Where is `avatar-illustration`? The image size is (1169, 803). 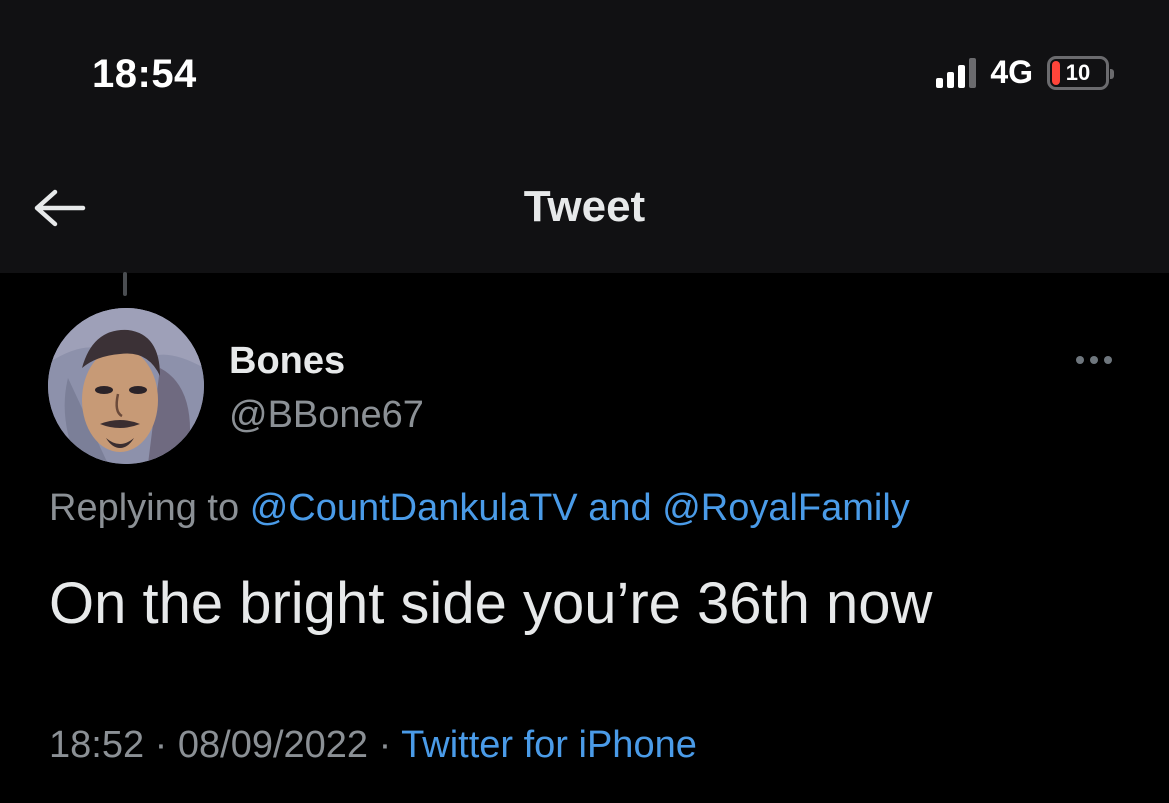 avatar-illustration is located at coordinates (126, 386).